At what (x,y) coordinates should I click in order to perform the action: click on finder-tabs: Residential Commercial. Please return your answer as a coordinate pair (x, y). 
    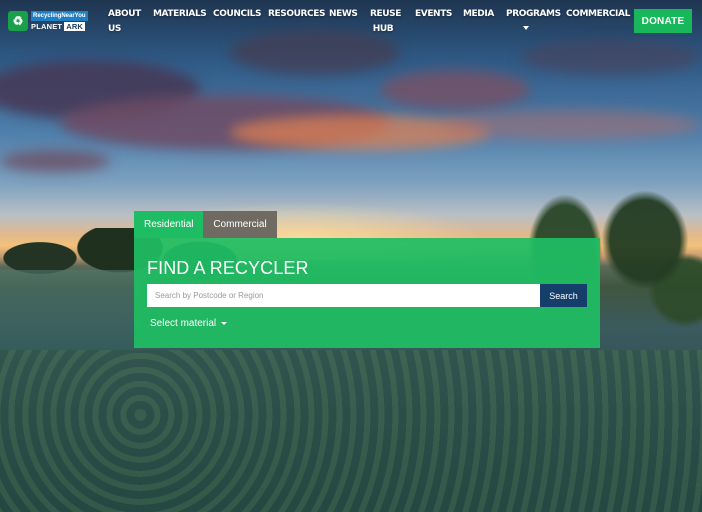
    Looking at the image, I should click on (205, 224).